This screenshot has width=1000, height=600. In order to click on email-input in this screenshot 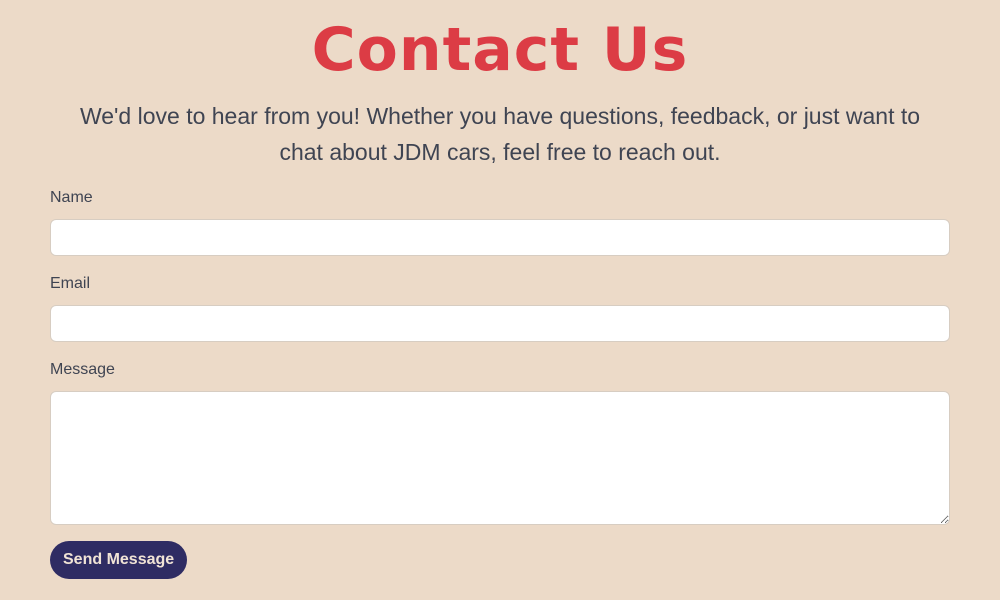, I will do `click(500, 323)`.